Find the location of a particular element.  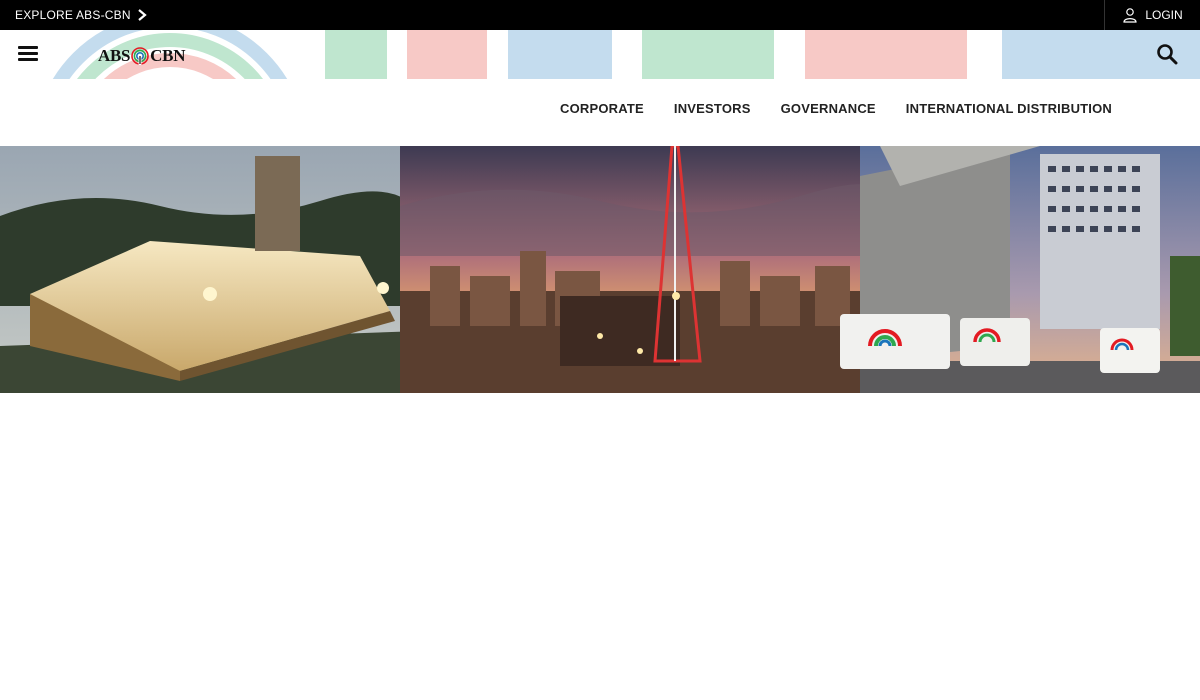

nav-item-corporate: CORPORATE is located at coordinates (602, 108).